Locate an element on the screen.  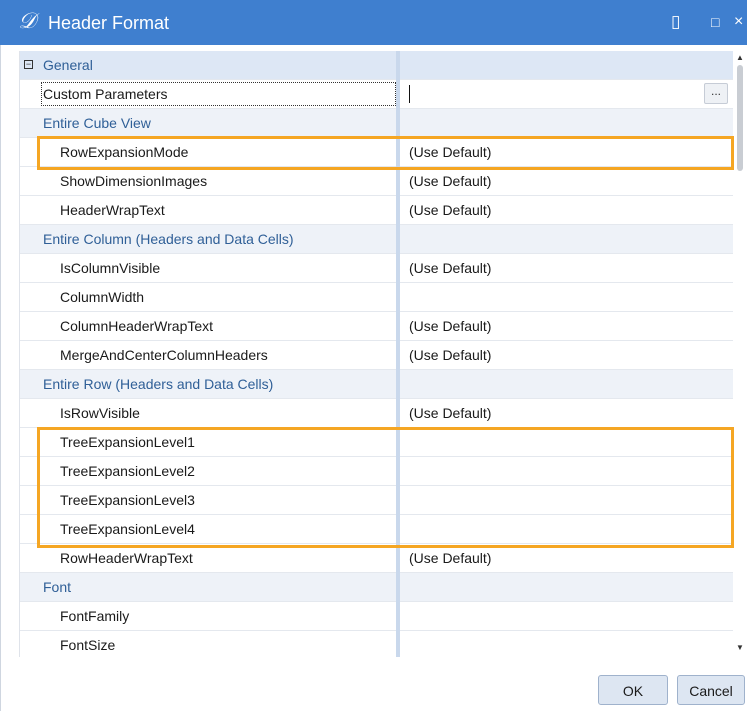
property-name: MergeAndCenterColumnHeaders is located at coordinates (164, 355).